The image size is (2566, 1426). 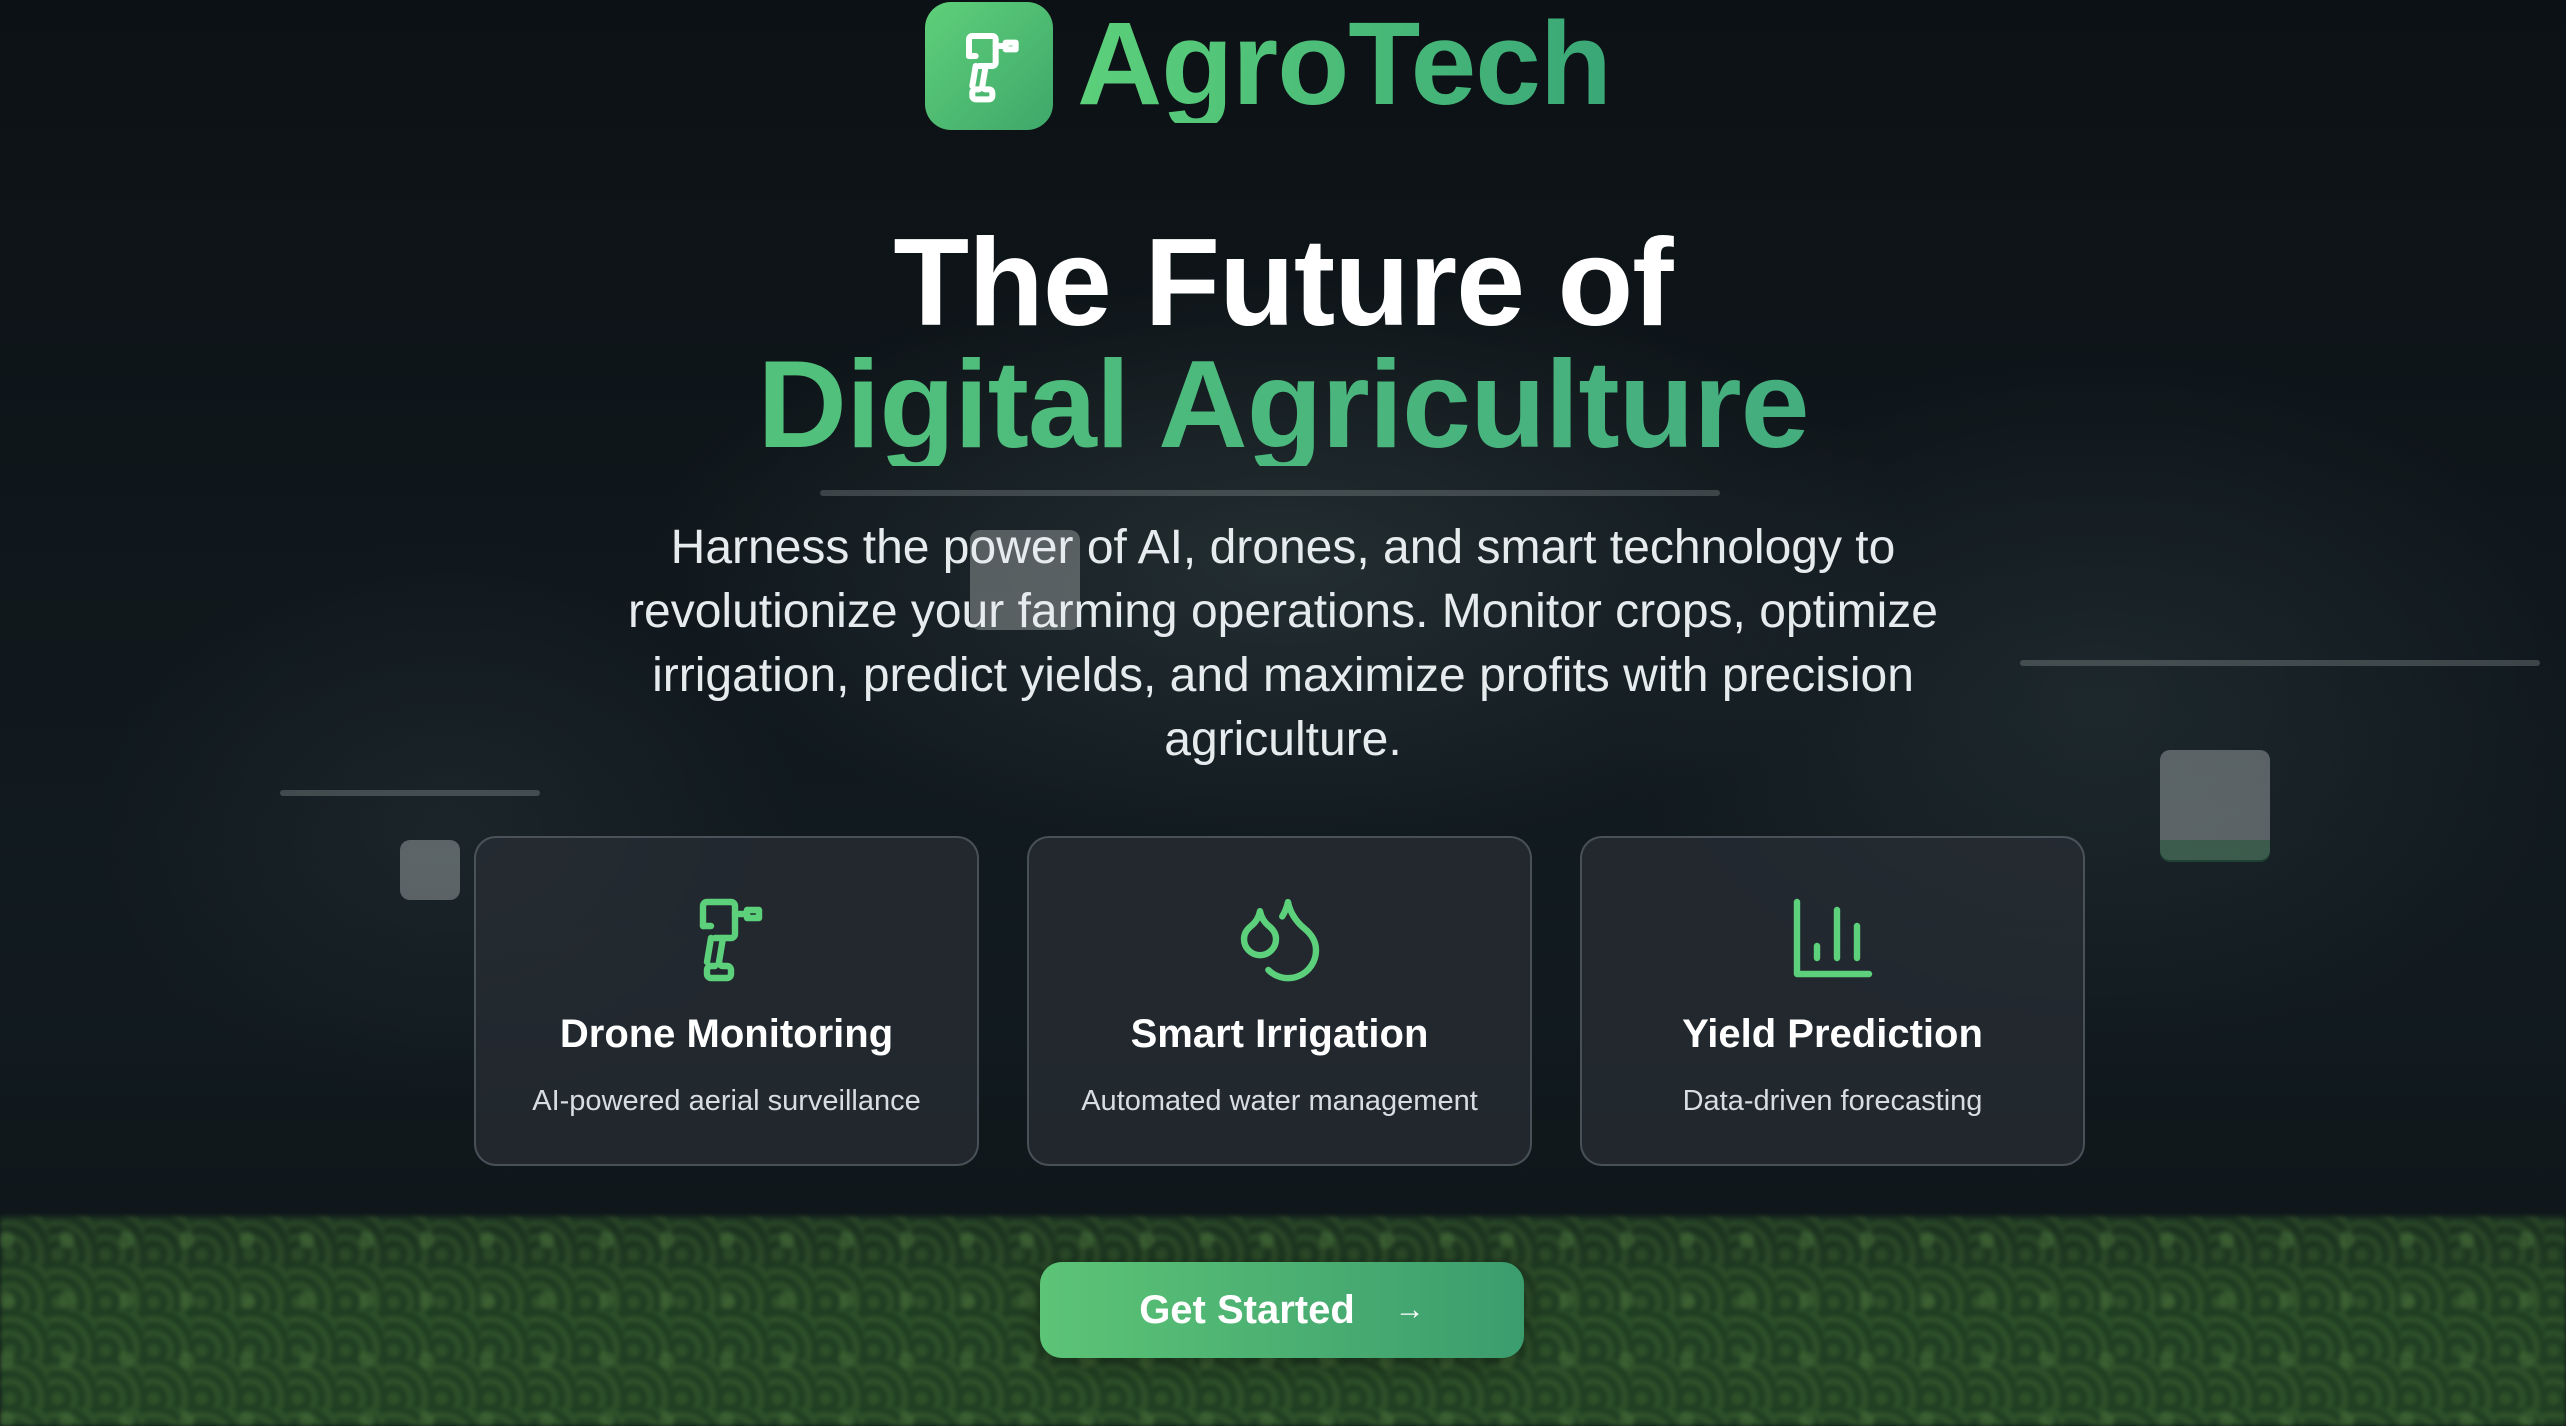 I want to click on feature-title: Yield Prediction, so click(x=1832, y=1034).